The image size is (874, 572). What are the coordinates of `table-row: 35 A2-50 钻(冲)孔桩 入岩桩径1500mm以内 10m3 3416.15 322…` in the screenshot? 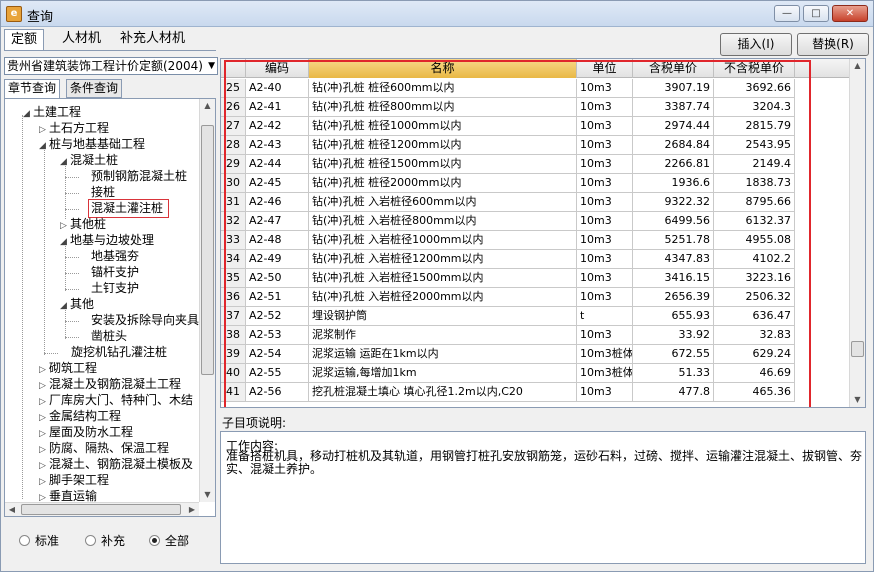 It's located at (508, 278).